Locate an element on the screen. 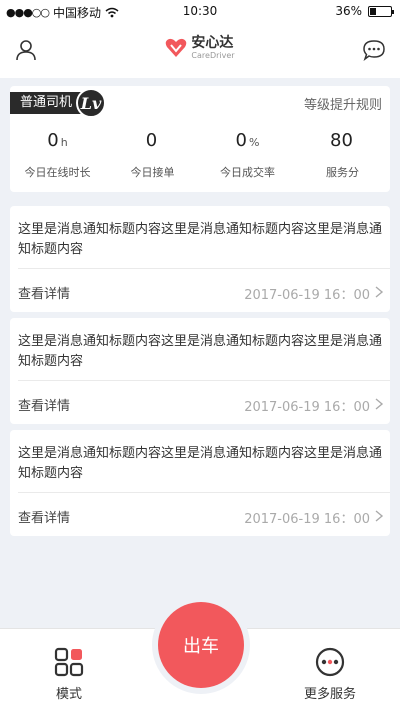 This screenshot has height=710, width=400. logo-text: 安心达 CareDriver is located at coordinates (212, 48).